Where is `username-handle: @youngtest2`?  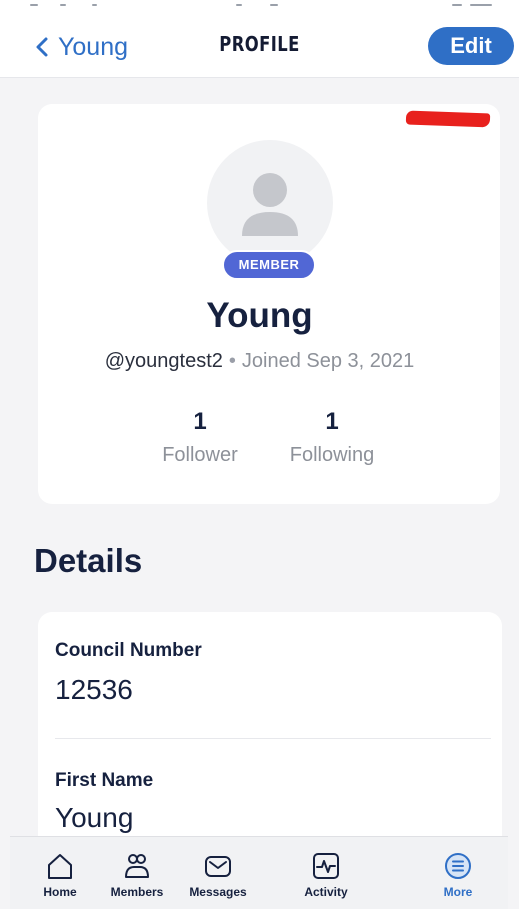 username-handle: @youngtest2 is located at coordinates (163, 361).